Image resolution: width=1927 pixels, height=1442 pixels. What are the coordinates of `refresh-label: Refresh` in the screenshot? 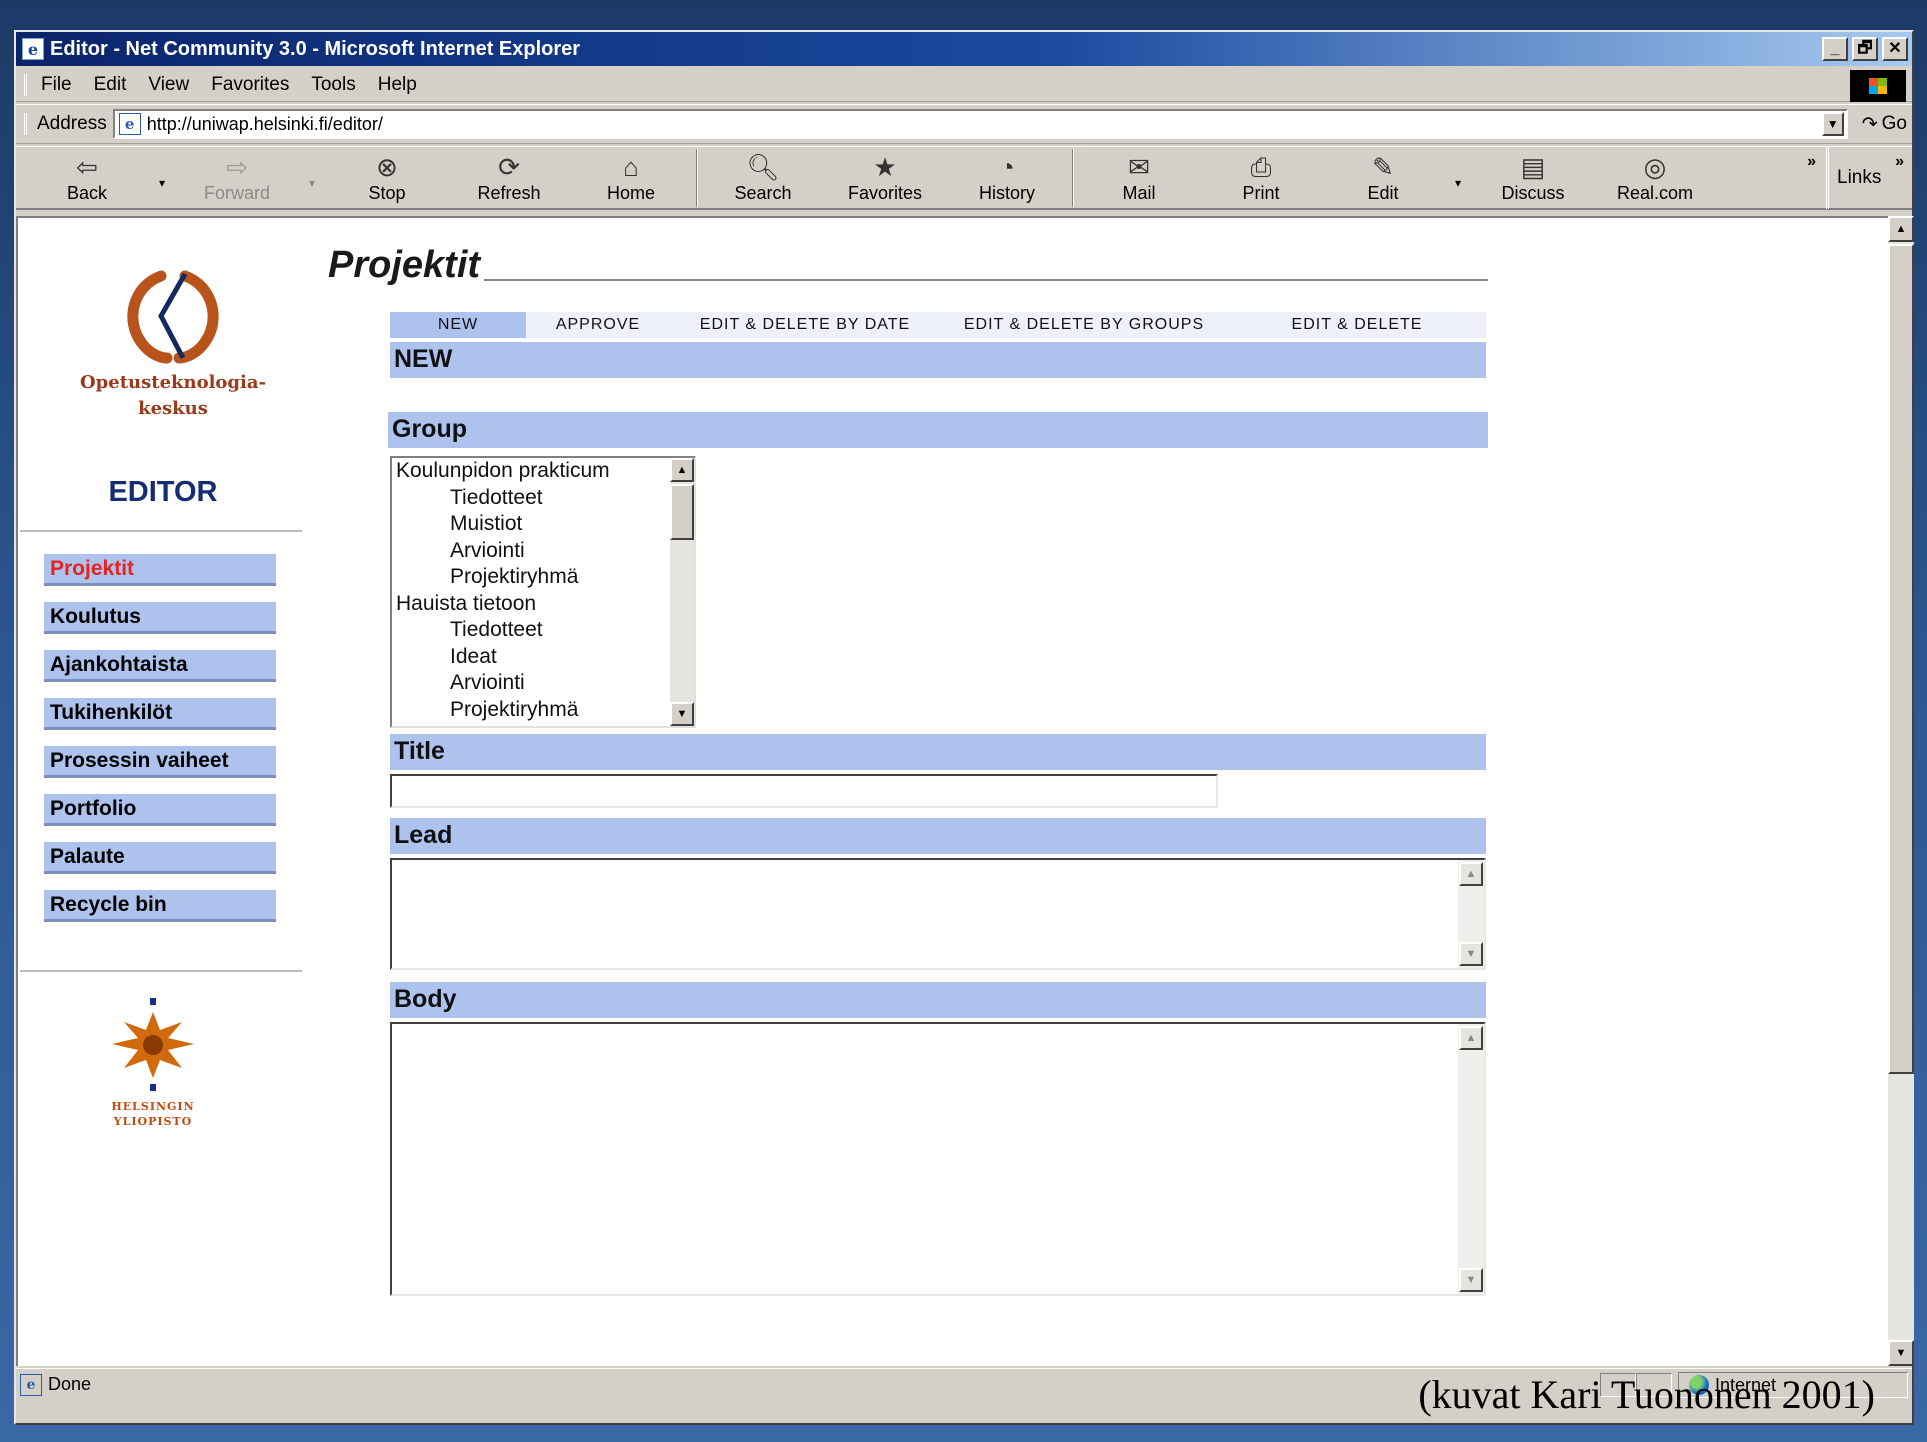 It's located at (509, 193).